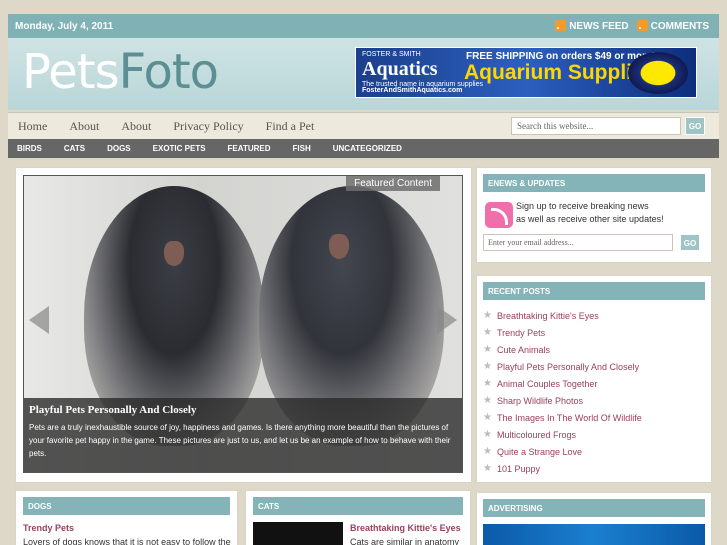  I want to click on cat-birds: BIRDS, so click(29, 148).